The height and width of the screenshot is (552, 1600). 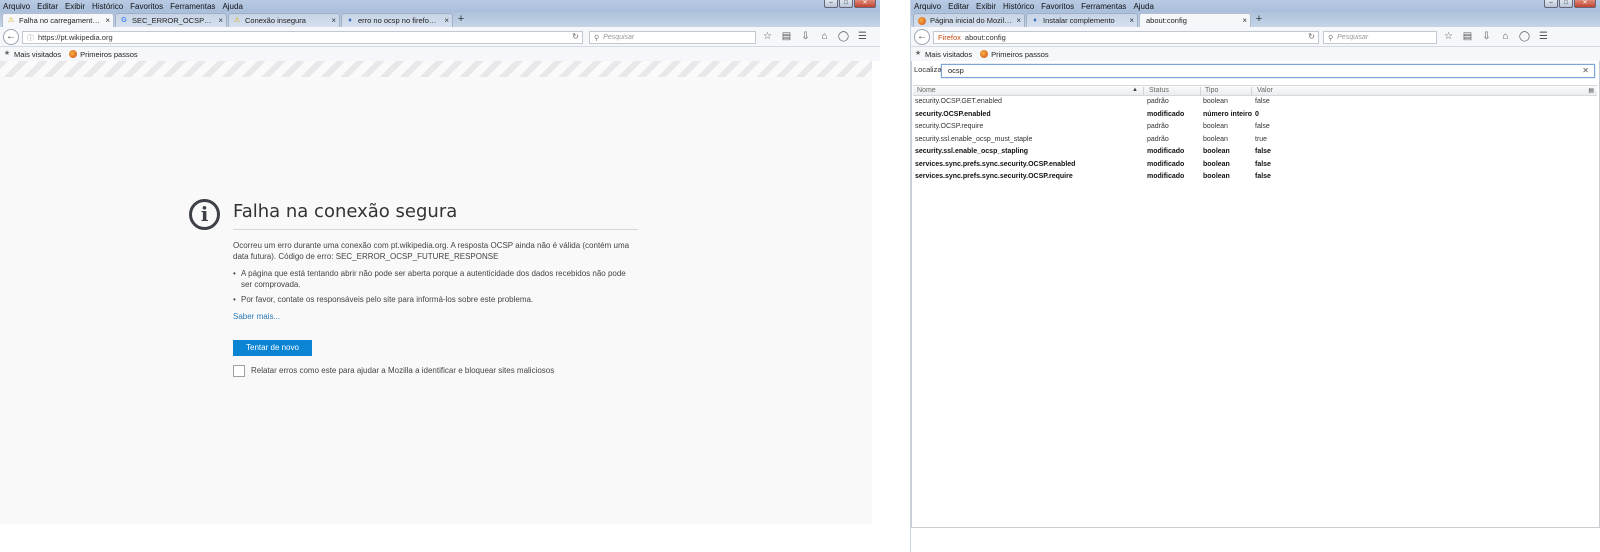 I want to click on tab-pagina-inicial: Página inicial do Mozilla Fi... ×, so click(x=969, y=20).